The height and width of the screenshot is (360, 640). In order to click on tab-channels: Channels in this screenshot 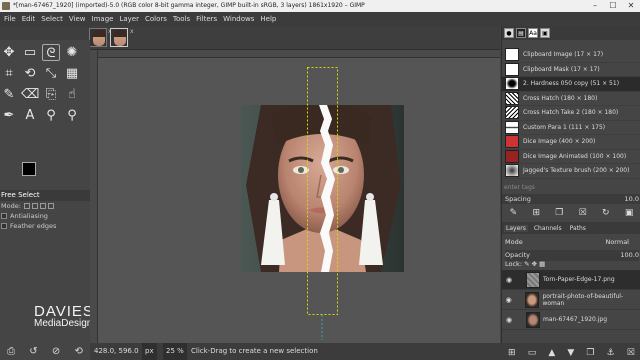, I will do `click(548, 228)`.